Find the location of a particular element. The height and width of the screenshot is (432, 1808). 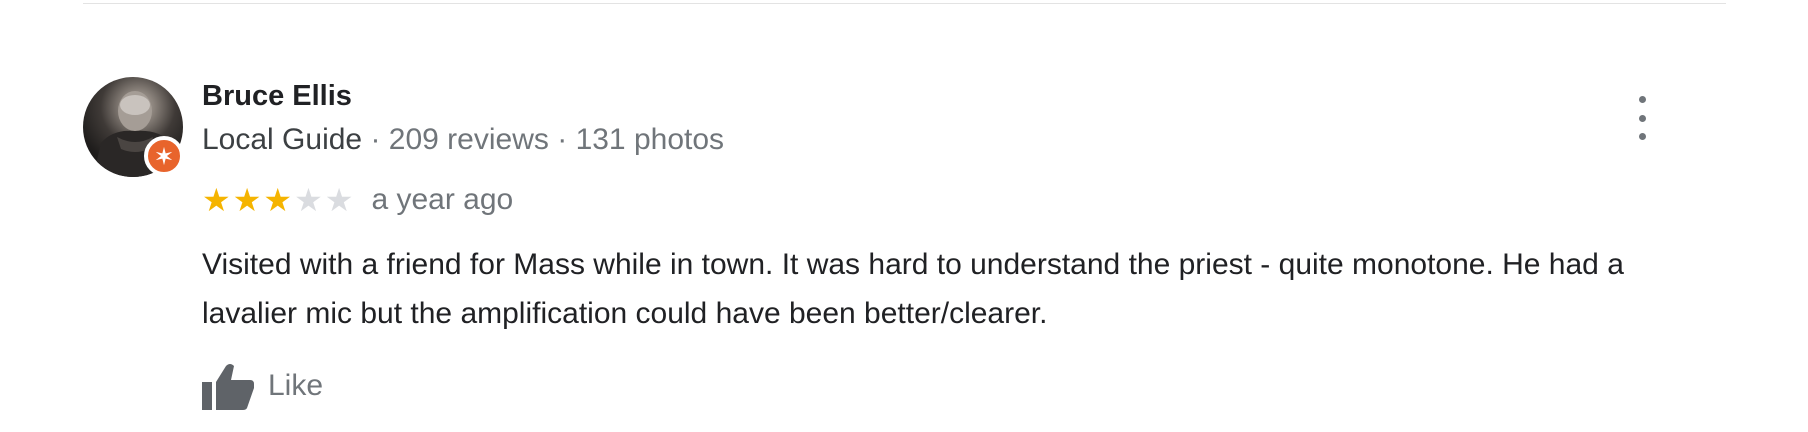

review-count: 209 reviews is located at coordinates (468, 139).